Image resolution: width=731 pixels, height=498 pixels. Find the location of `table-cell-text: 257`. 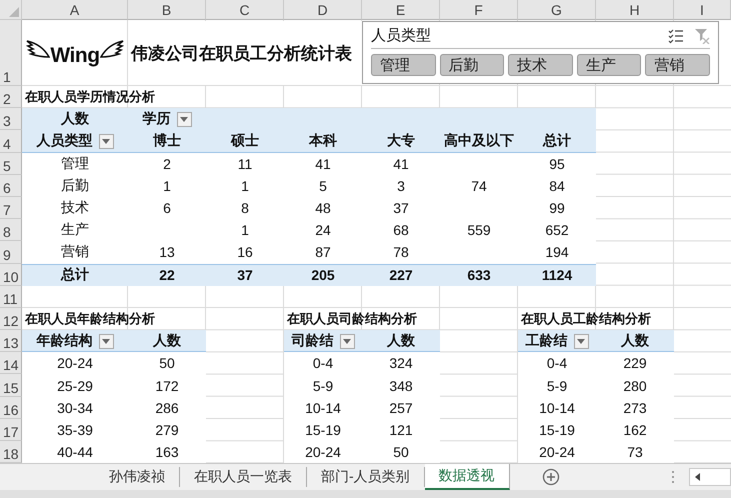

table-cell-text: 257 is located at coordinates (401, 408).